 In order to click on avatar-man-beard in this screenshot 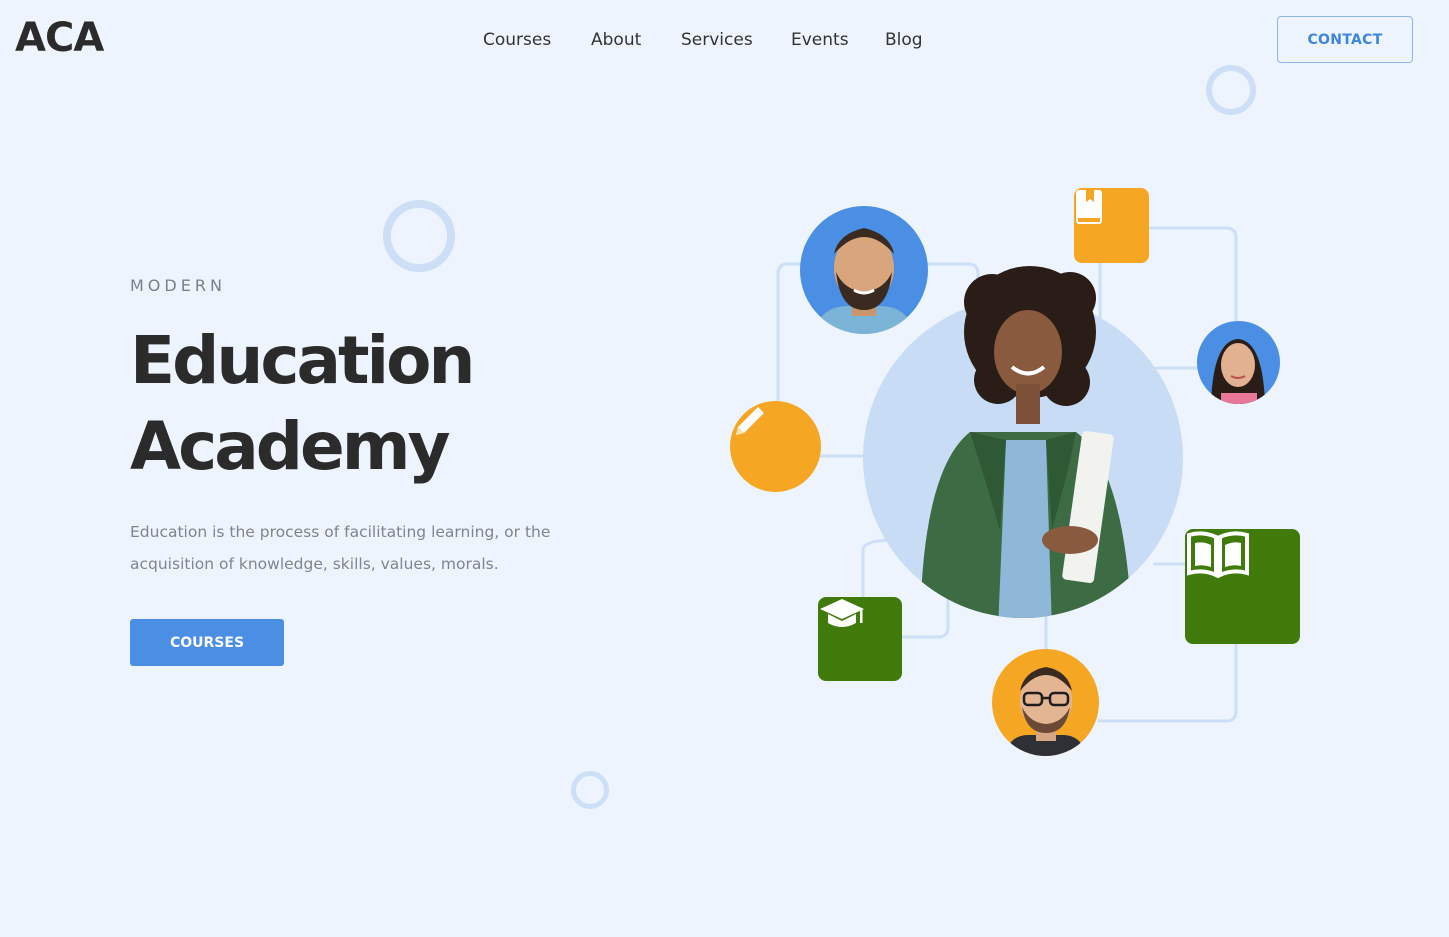, I will do `click(864, 270)`.